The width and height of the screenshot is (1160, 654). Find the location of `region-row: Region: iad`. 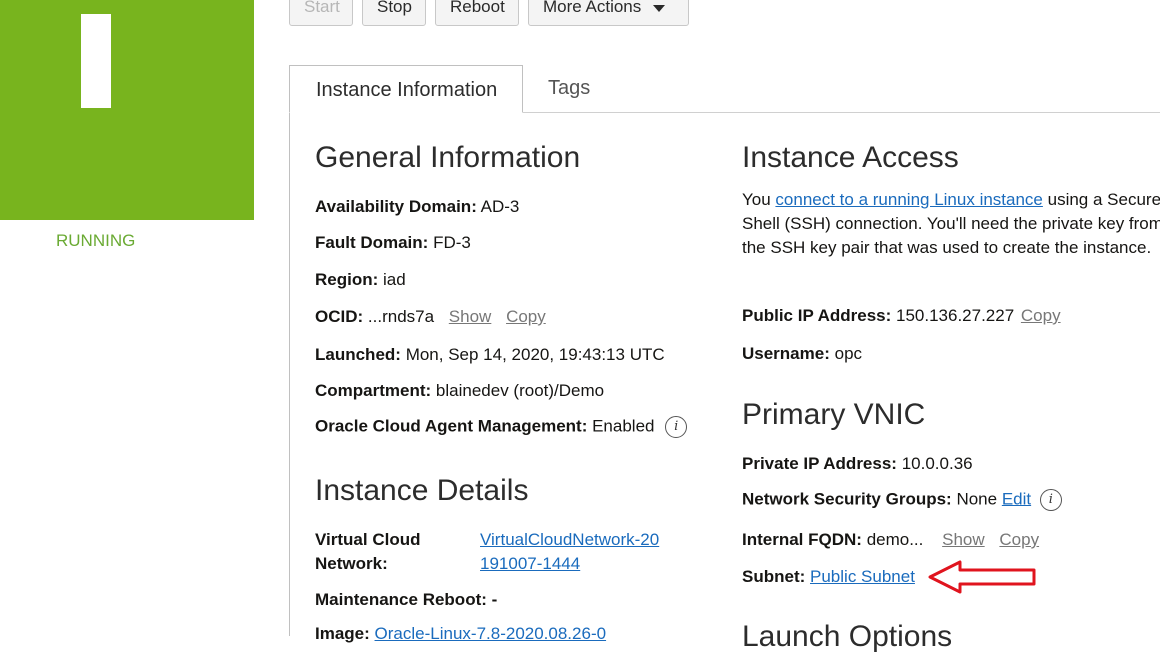

region-row: Region: iad is located at coordinates (360, 280).